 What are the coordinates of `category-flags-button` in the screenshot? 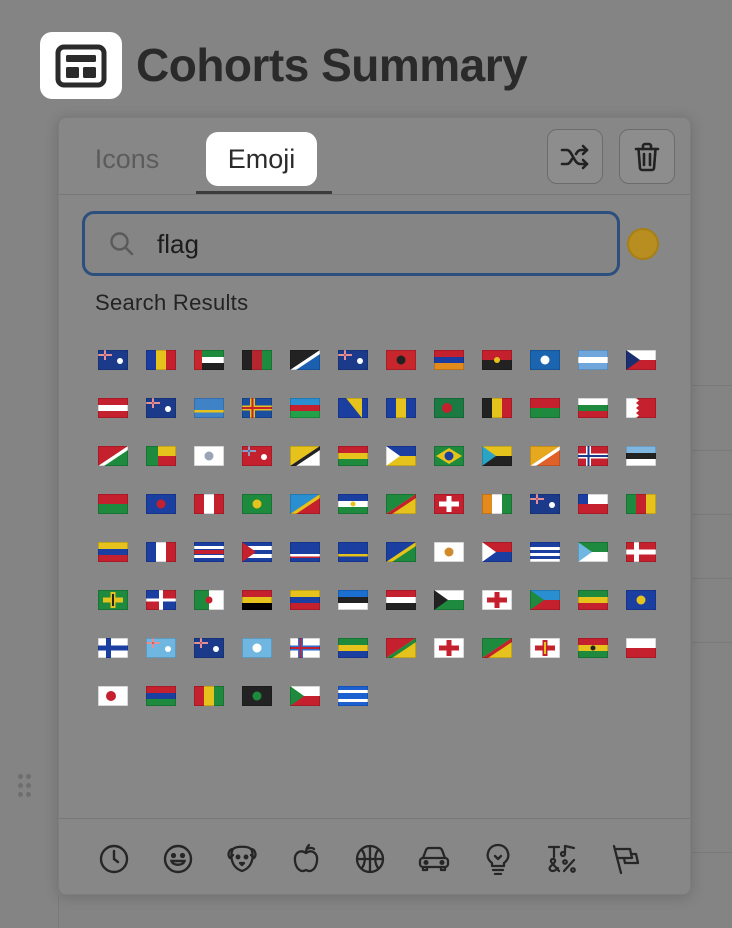 It's located at (626, 859).